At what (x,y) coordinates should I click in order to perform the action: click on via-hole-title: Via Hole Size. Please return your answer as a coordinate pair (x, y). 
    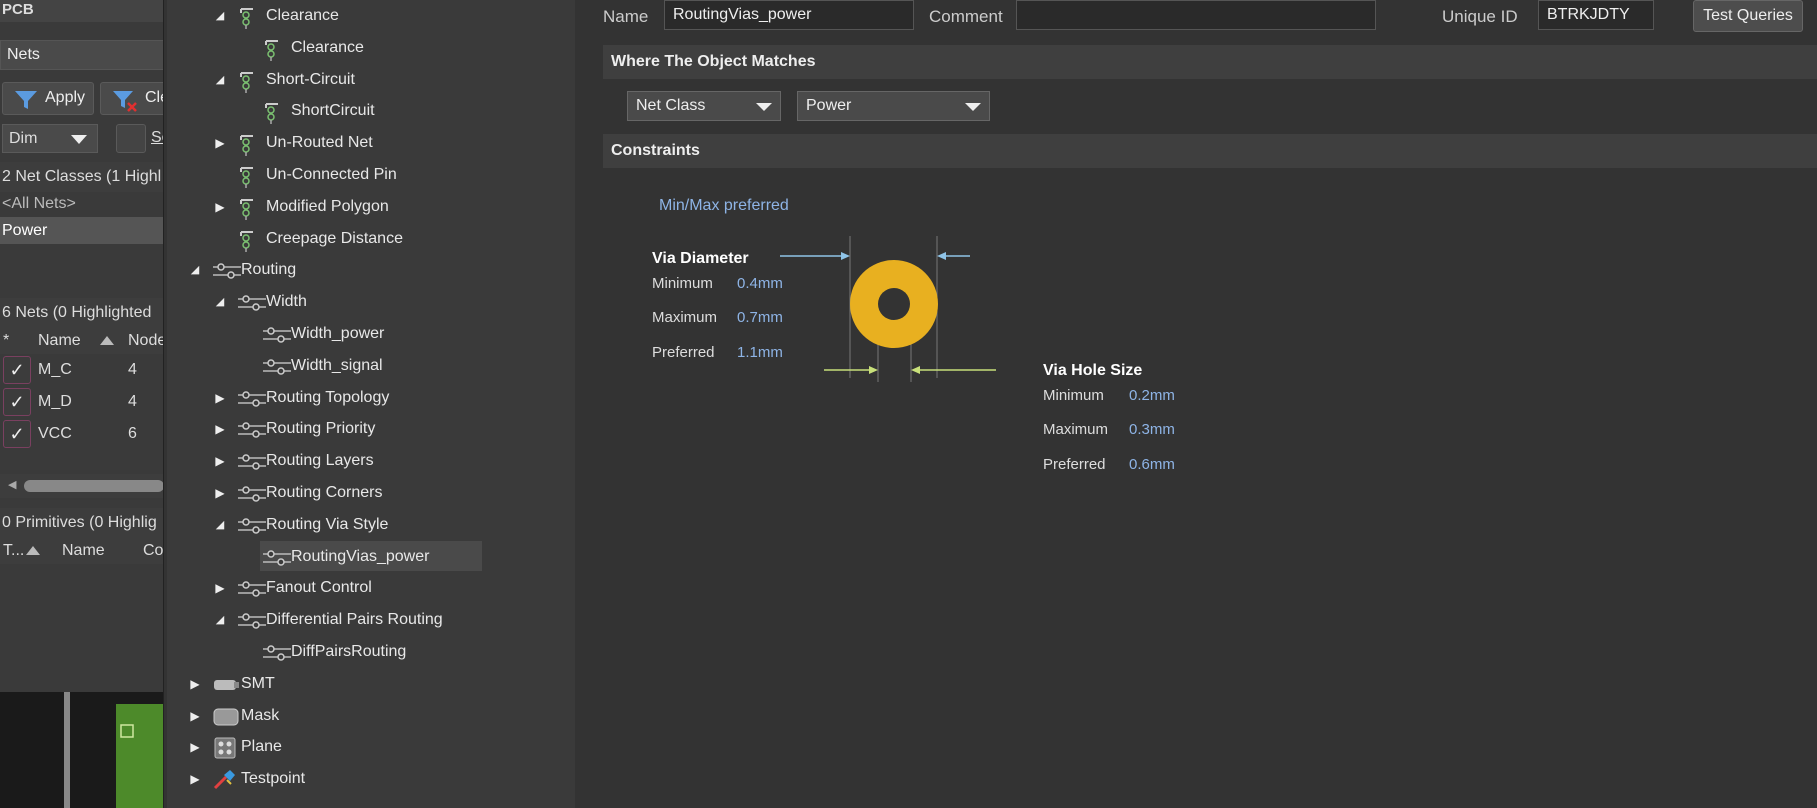
    Looking at the image, I should click on (1093, 370).